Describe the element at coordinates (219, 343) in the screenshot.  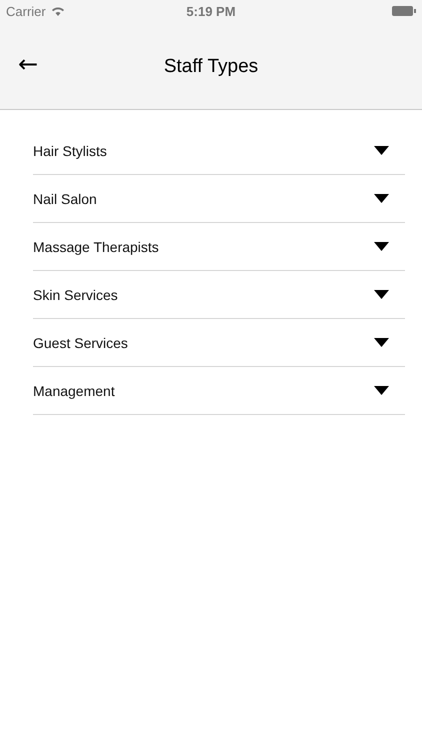
I see `staff-type-row: Guest Services` at that location.